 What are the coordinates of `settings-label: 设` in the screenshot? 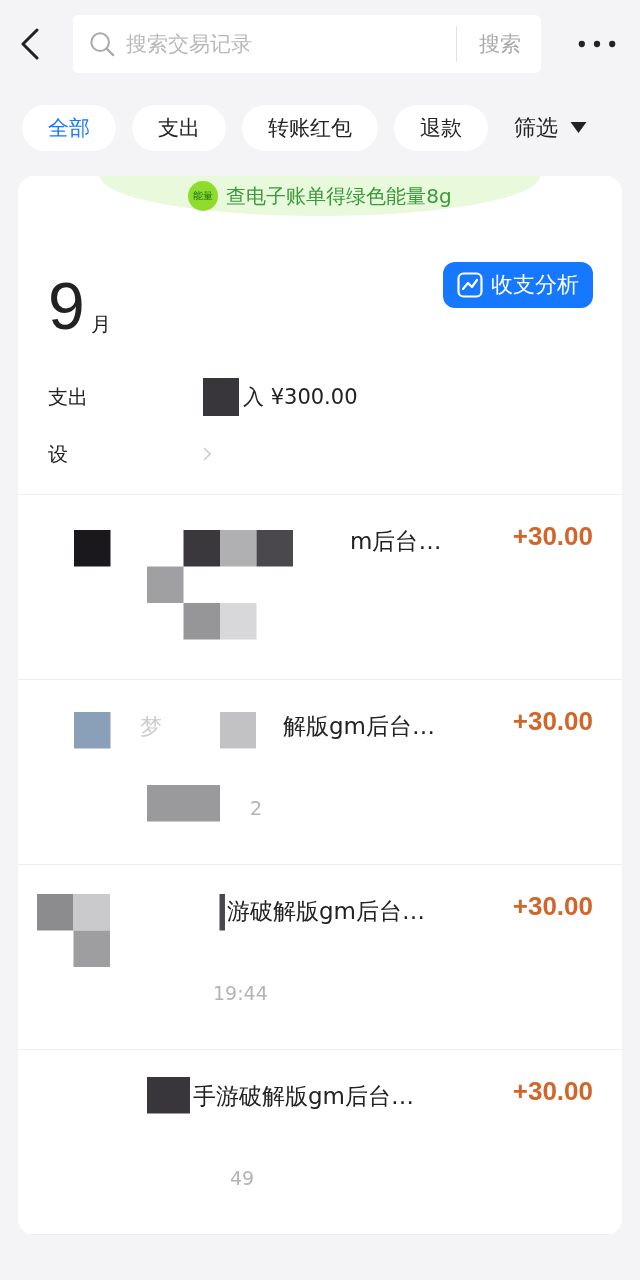 It's located at (58, 454).